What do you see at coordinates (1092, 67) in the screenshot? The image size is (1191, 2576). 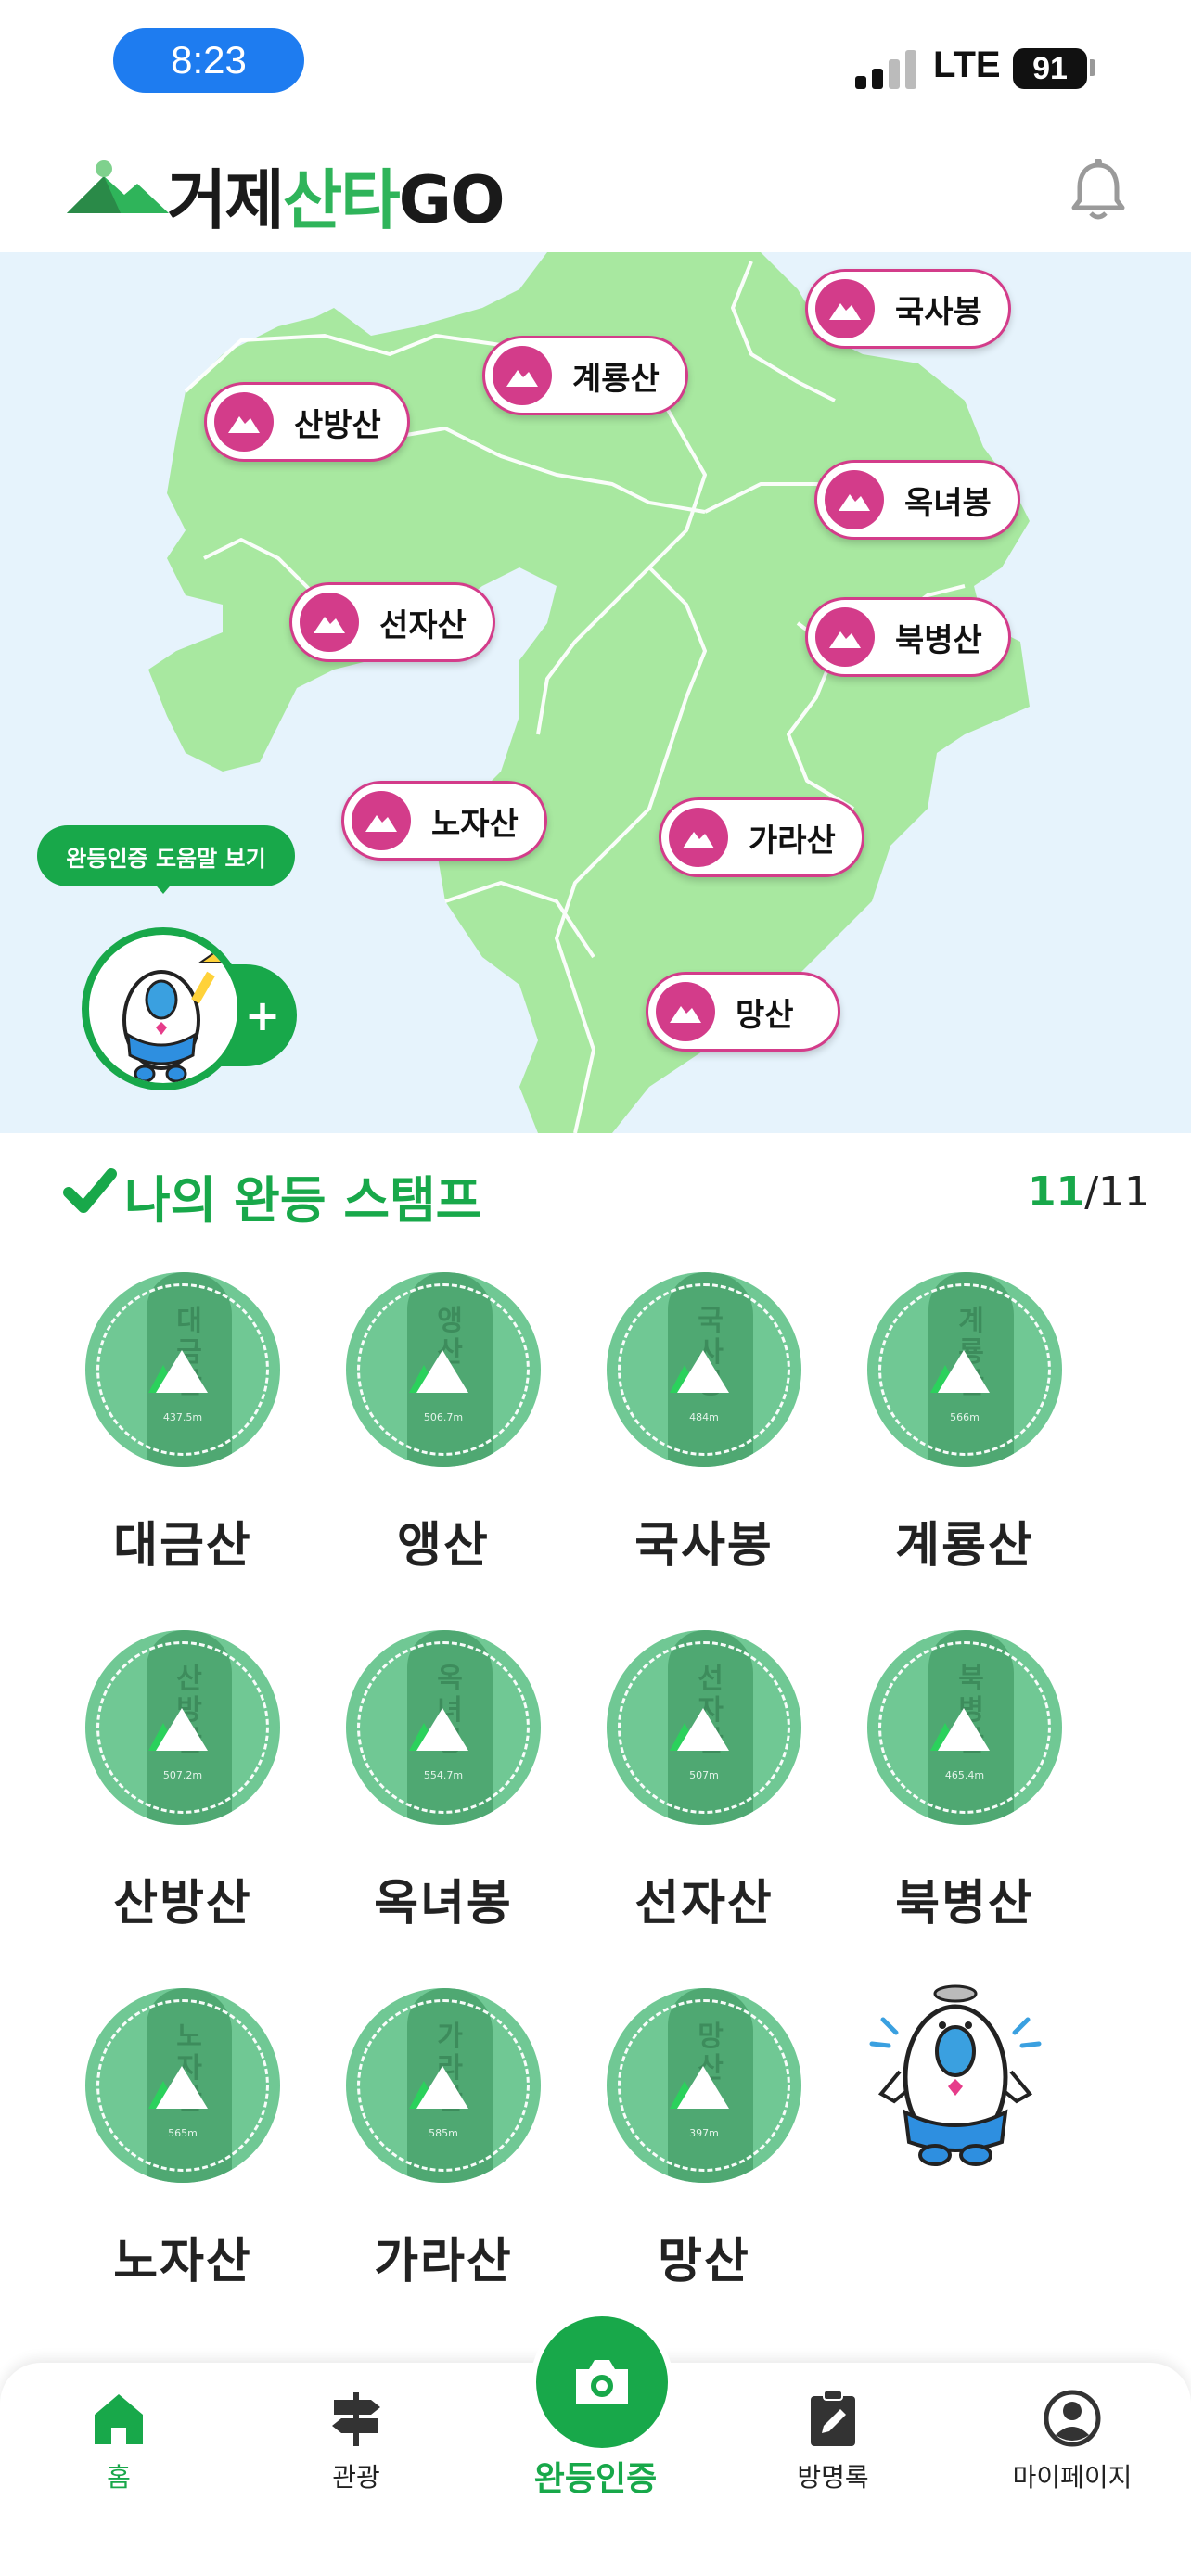 I see `battery-nub` at bounding box center [1092, 67].